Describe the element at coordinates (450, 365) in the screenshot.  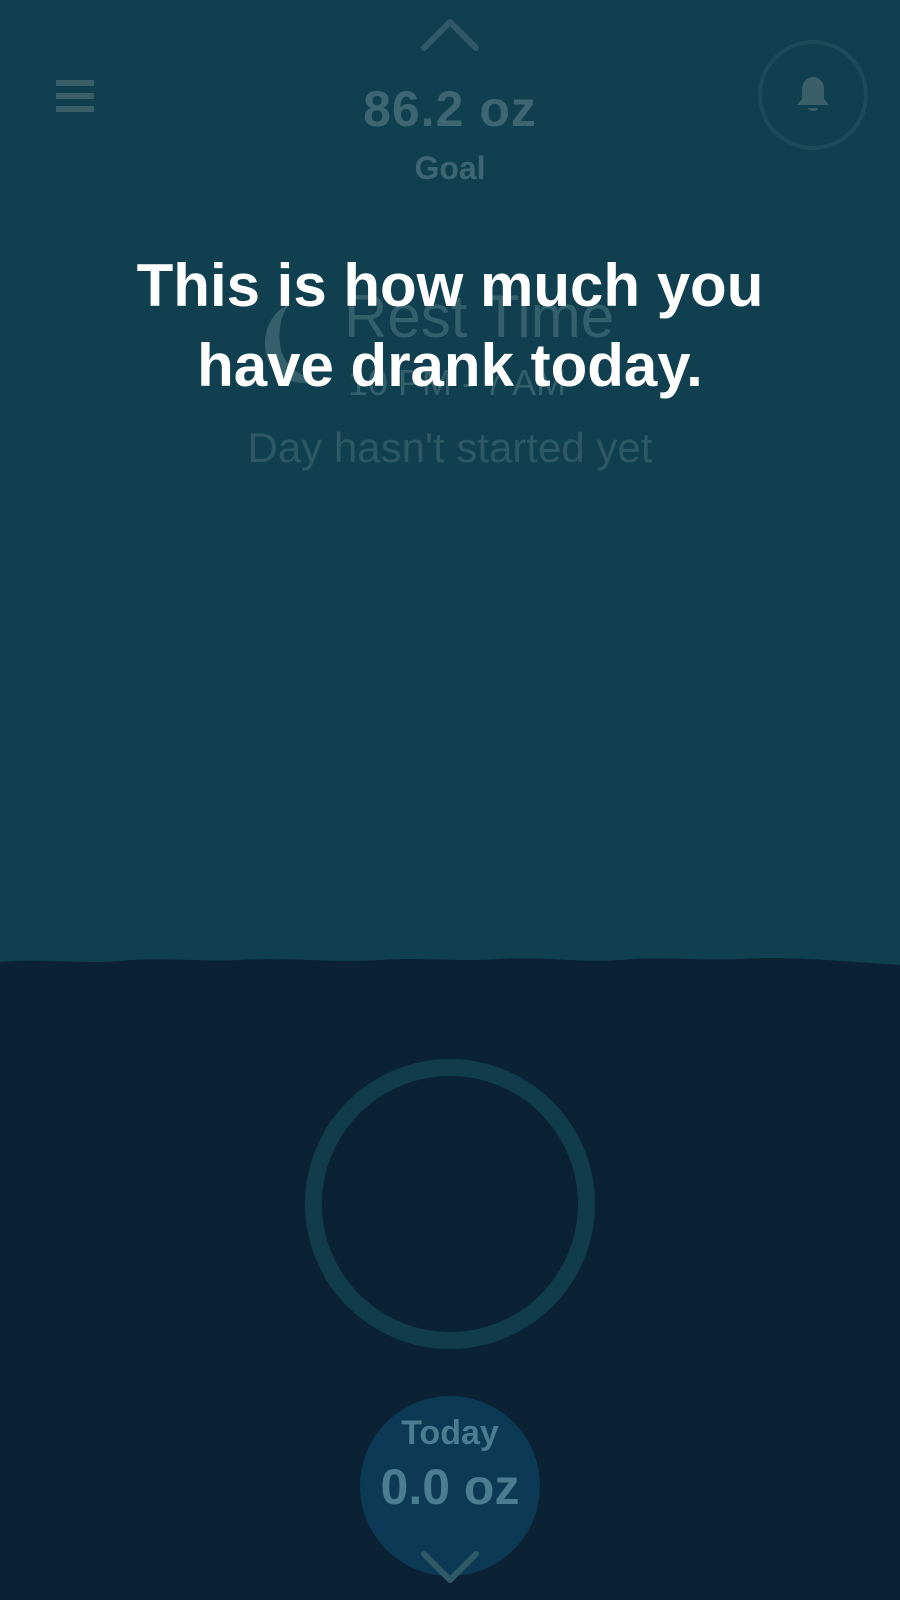
I see `tooltip-line-2: have drank today.` at that location.